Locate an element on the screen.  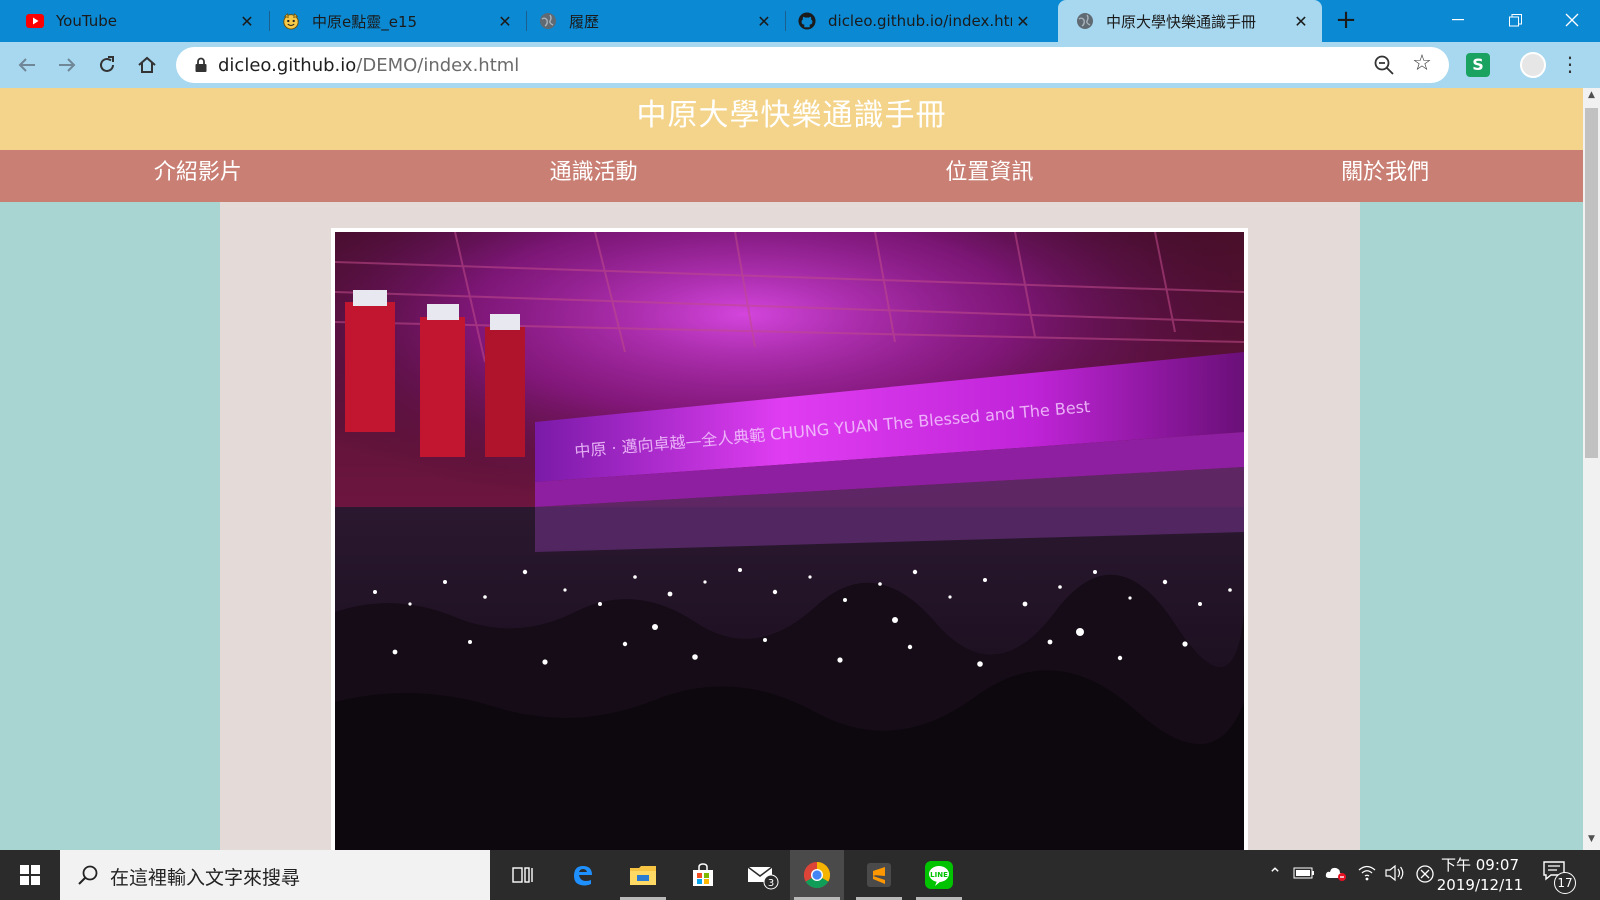
edge-app is located at coordinates (583, 875).